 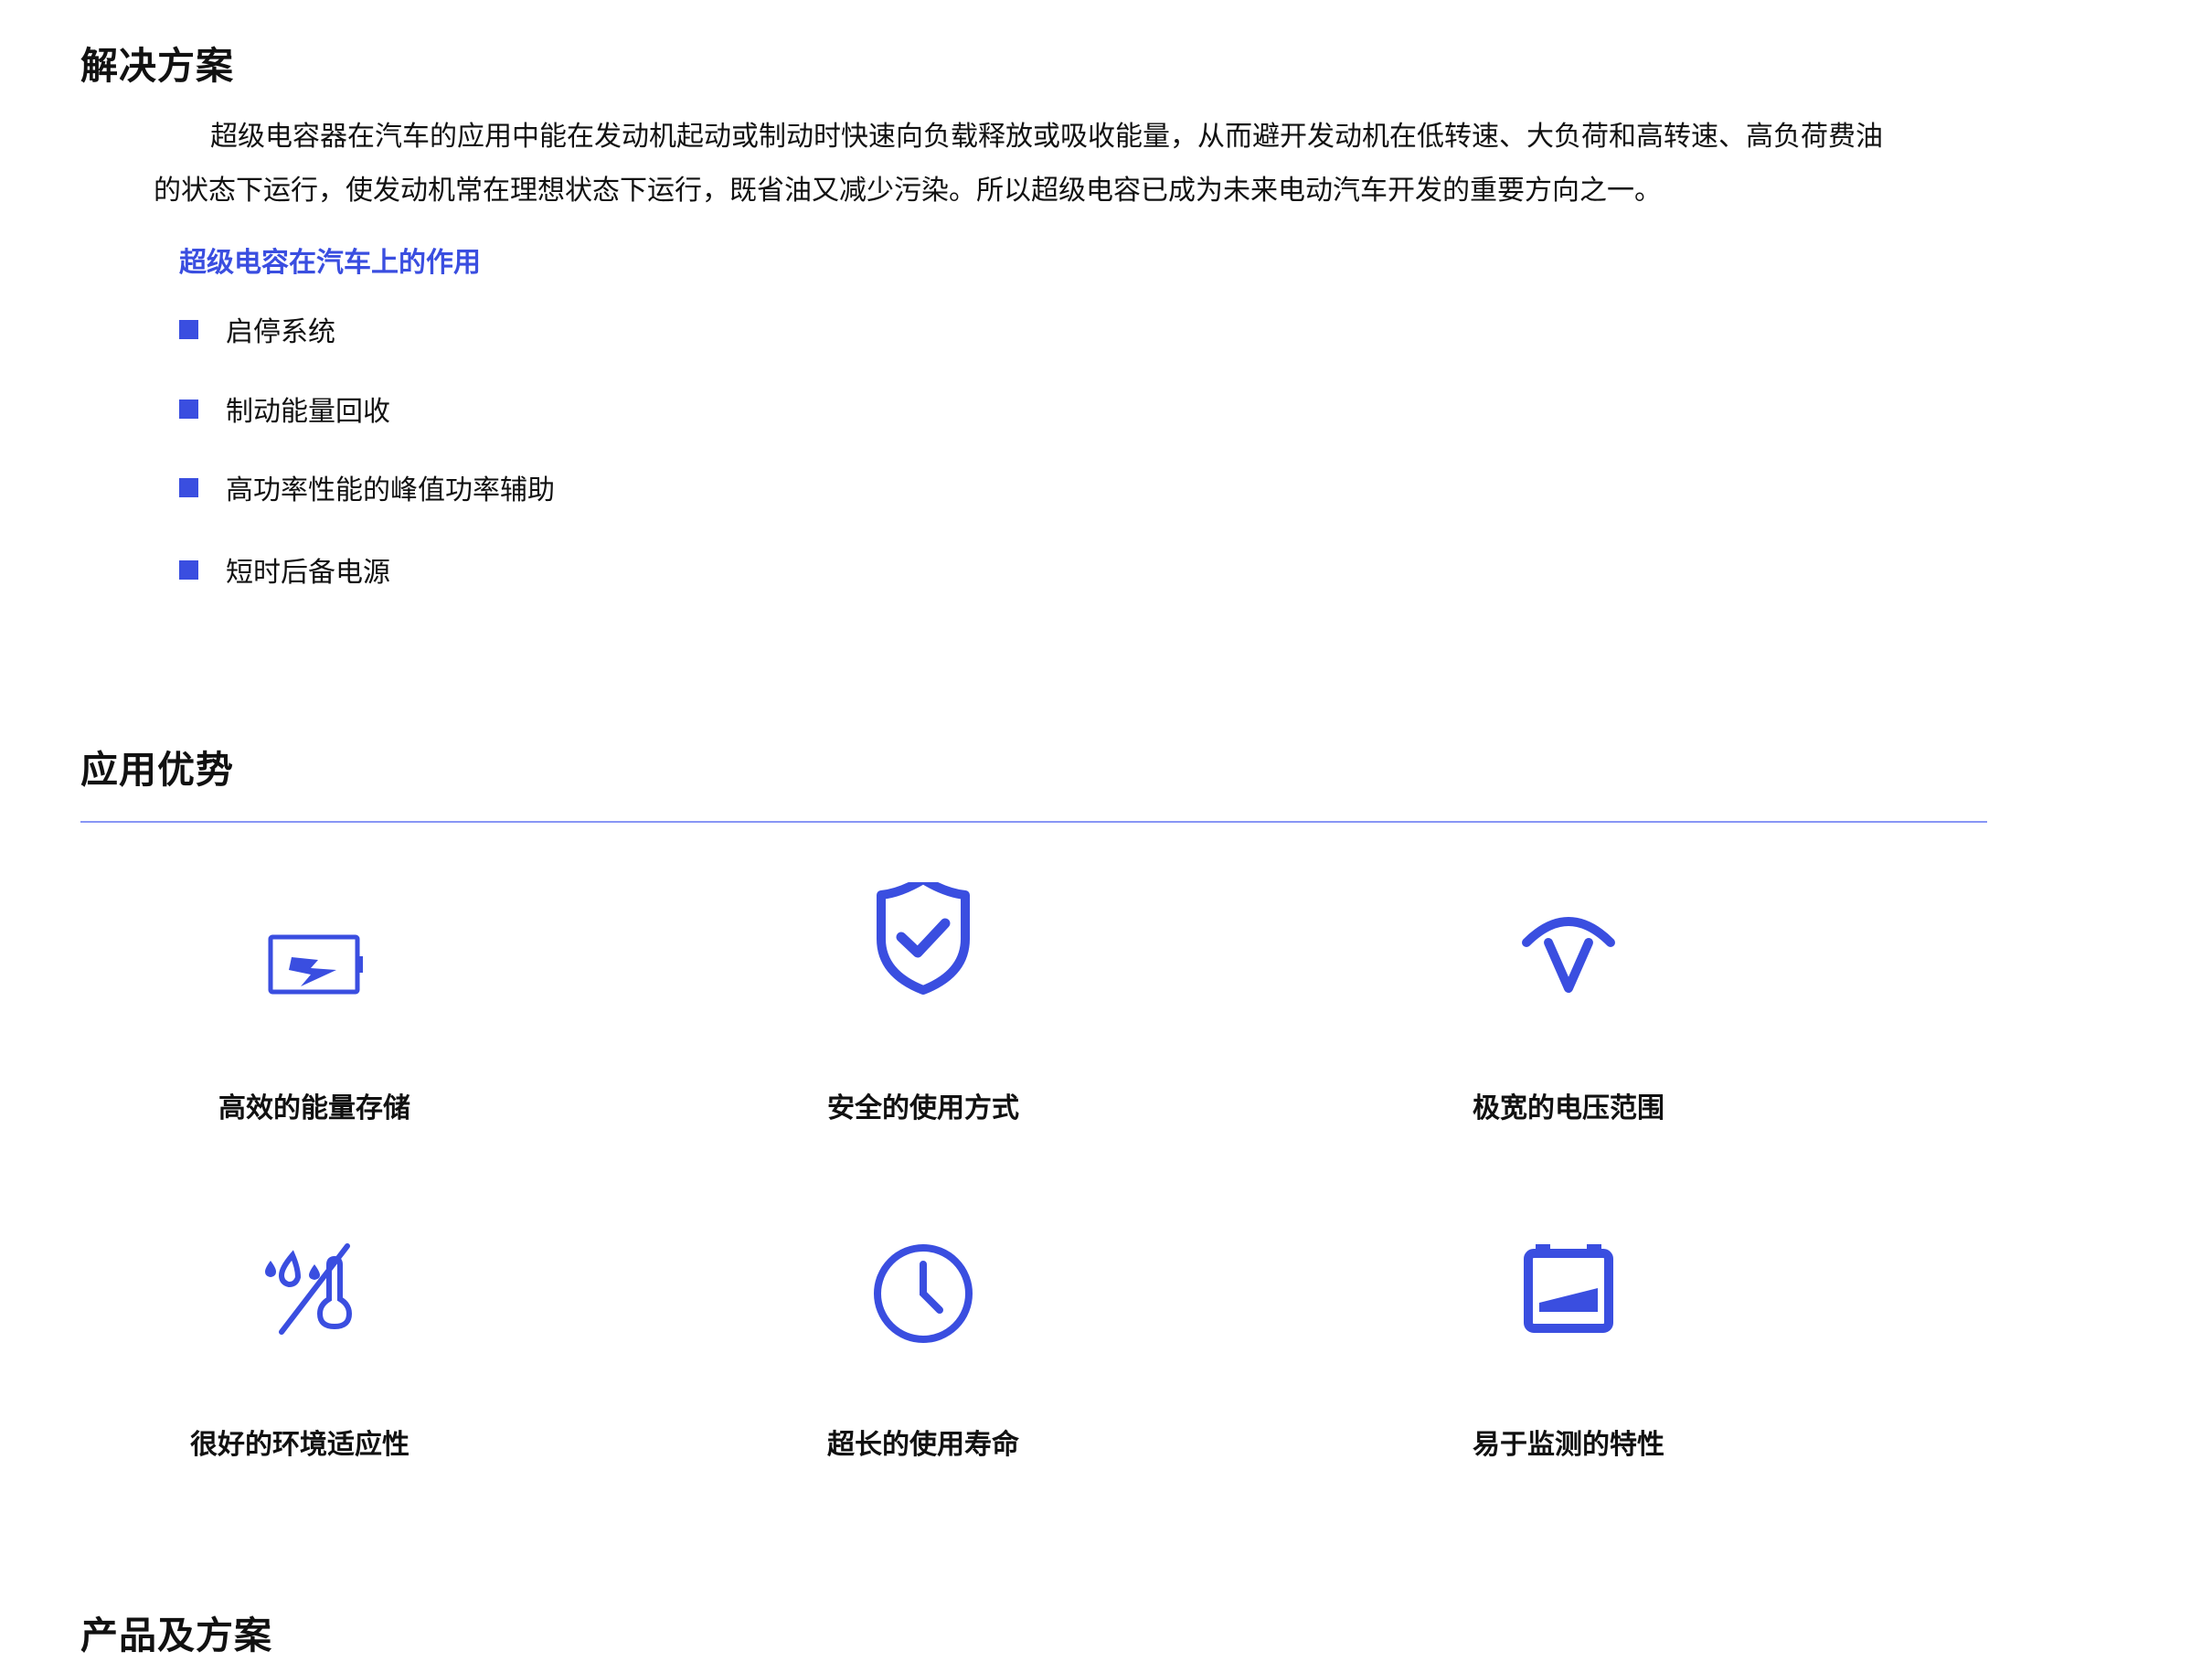 I want to click on humidity-temperature-icon, so click(x=299, y=1310).